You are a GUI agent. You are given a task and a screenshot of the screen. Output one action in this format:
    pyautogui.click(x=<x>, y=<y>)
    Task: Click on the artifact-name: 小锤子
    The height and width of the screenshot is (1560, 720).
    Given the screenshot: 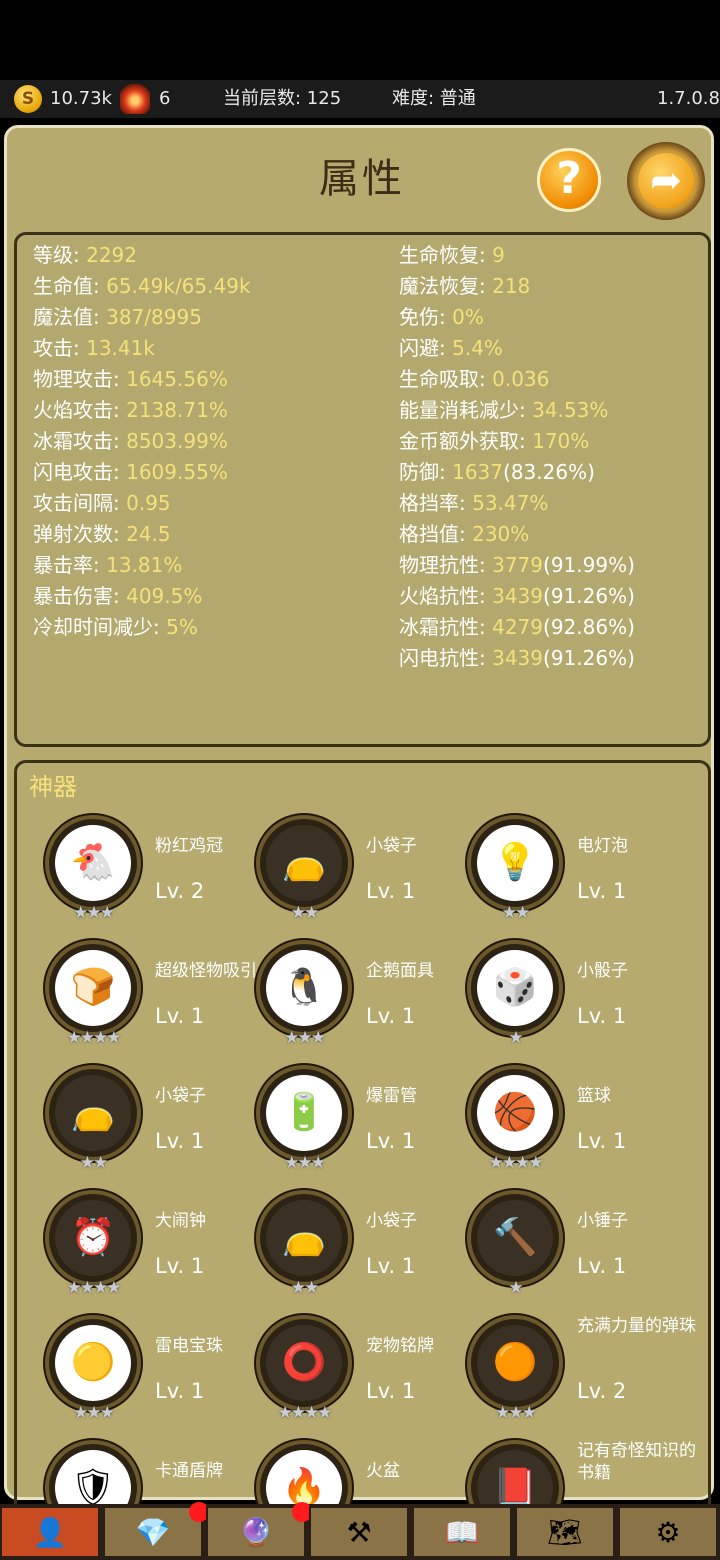 What is the action you would take?
    pyautogui.click(x=602, y=1221)
    